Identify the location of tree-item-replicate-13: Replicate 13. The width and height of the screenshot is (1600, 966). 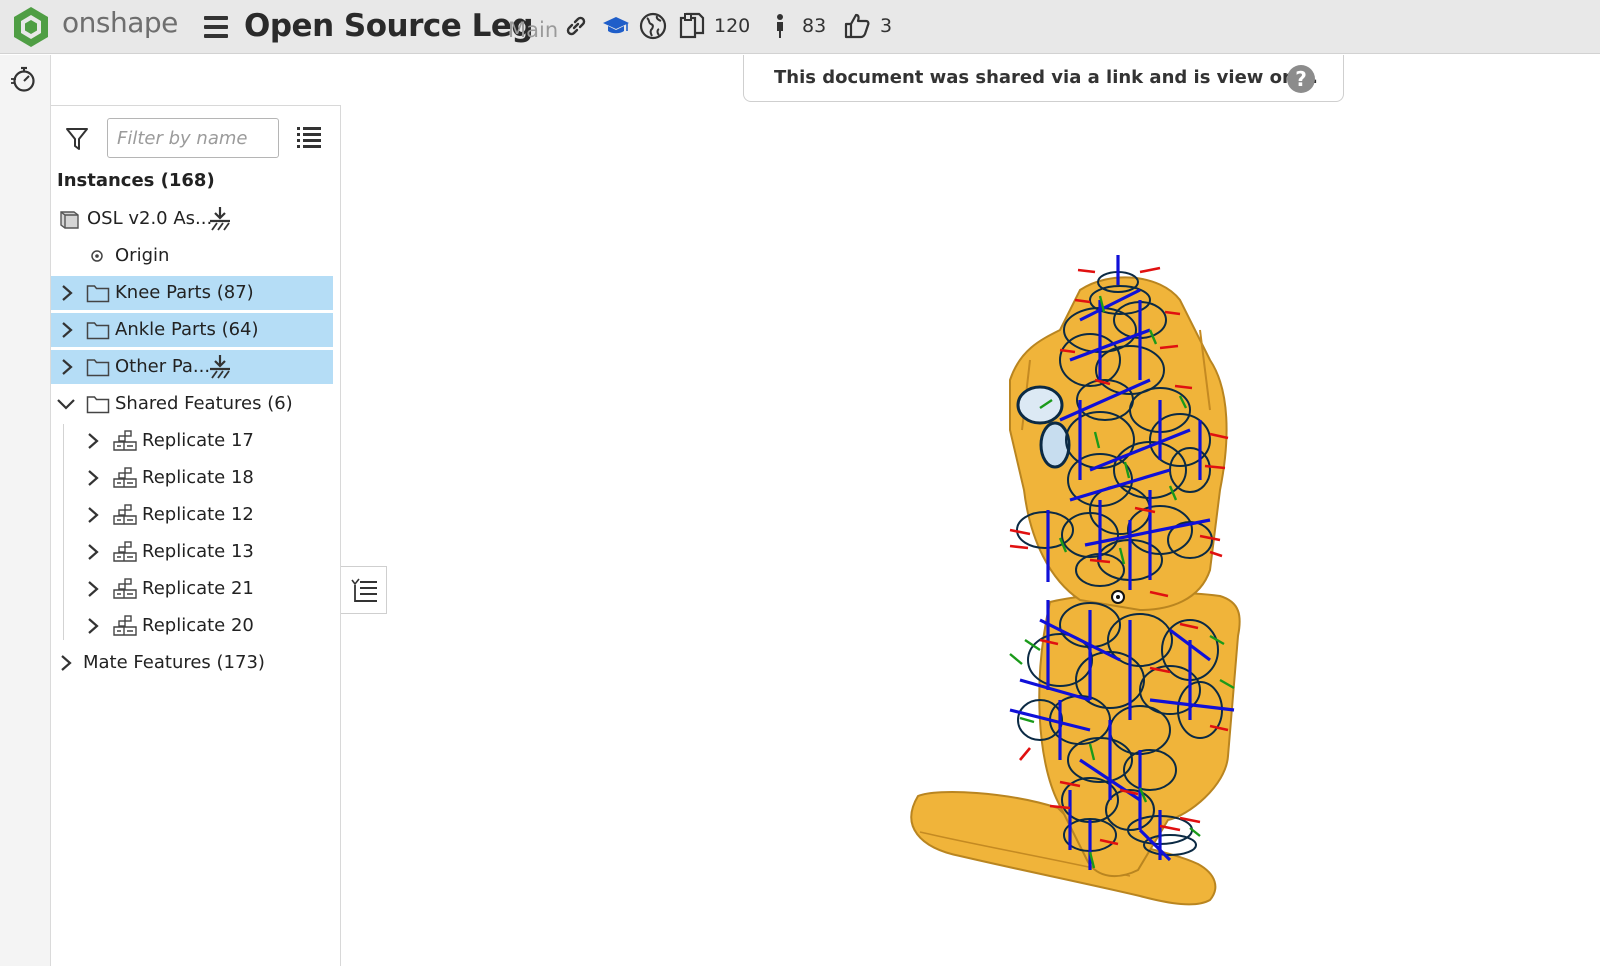
(192, 552).